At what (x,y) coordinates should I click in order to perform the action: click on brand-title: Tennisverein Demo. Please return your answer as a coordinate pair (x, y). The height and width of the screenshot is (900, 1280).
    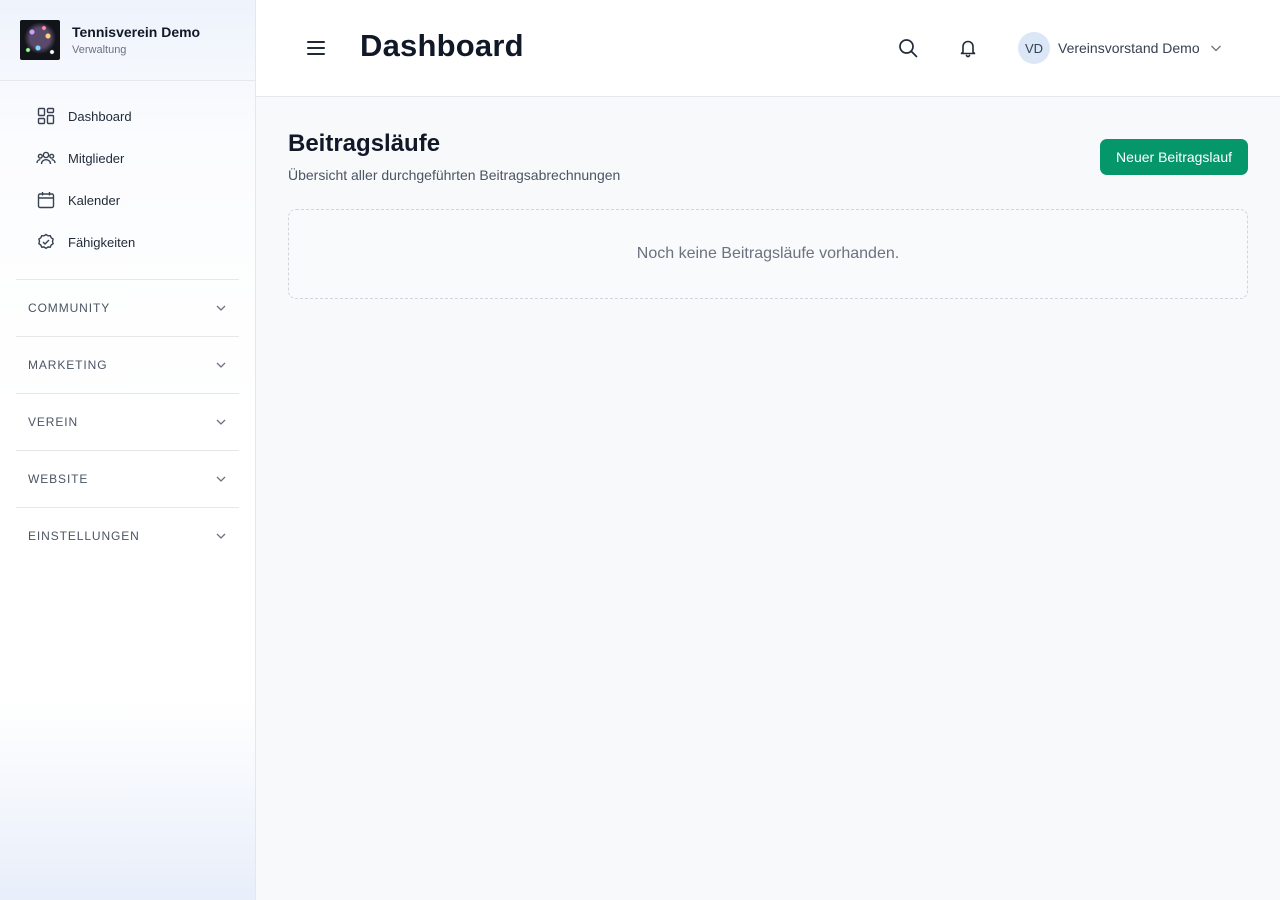
    Looking at the image, I should click on (136, 32).